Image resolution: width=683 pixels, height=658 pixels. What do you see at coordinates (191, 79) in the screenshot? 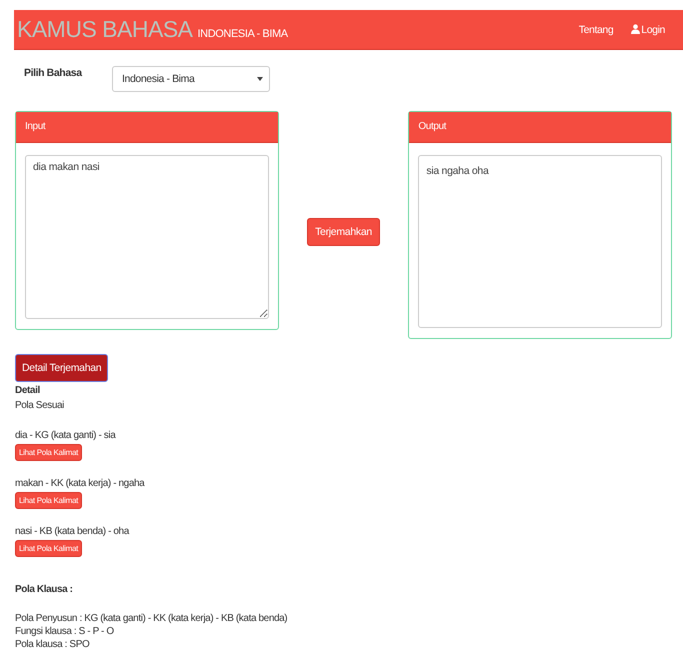
I see `language-select: Indonesia - Bima` at bounding box center [191, 79].